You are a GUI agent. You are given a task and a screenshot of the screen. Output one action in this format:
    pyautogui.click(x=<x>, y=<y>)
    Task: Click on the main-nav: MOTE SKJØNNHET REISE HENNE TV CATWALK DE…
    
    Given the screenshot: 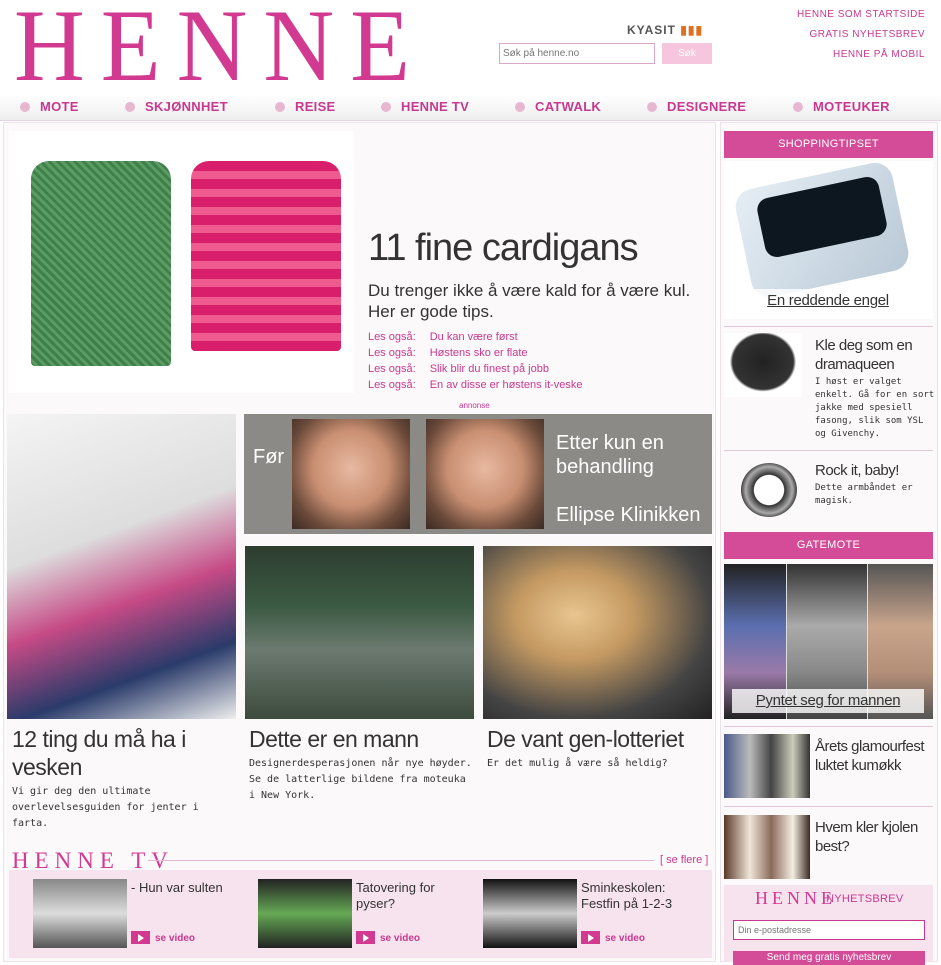 What is the action you would take?
    pyautogui.click(x=470, y=108)
    